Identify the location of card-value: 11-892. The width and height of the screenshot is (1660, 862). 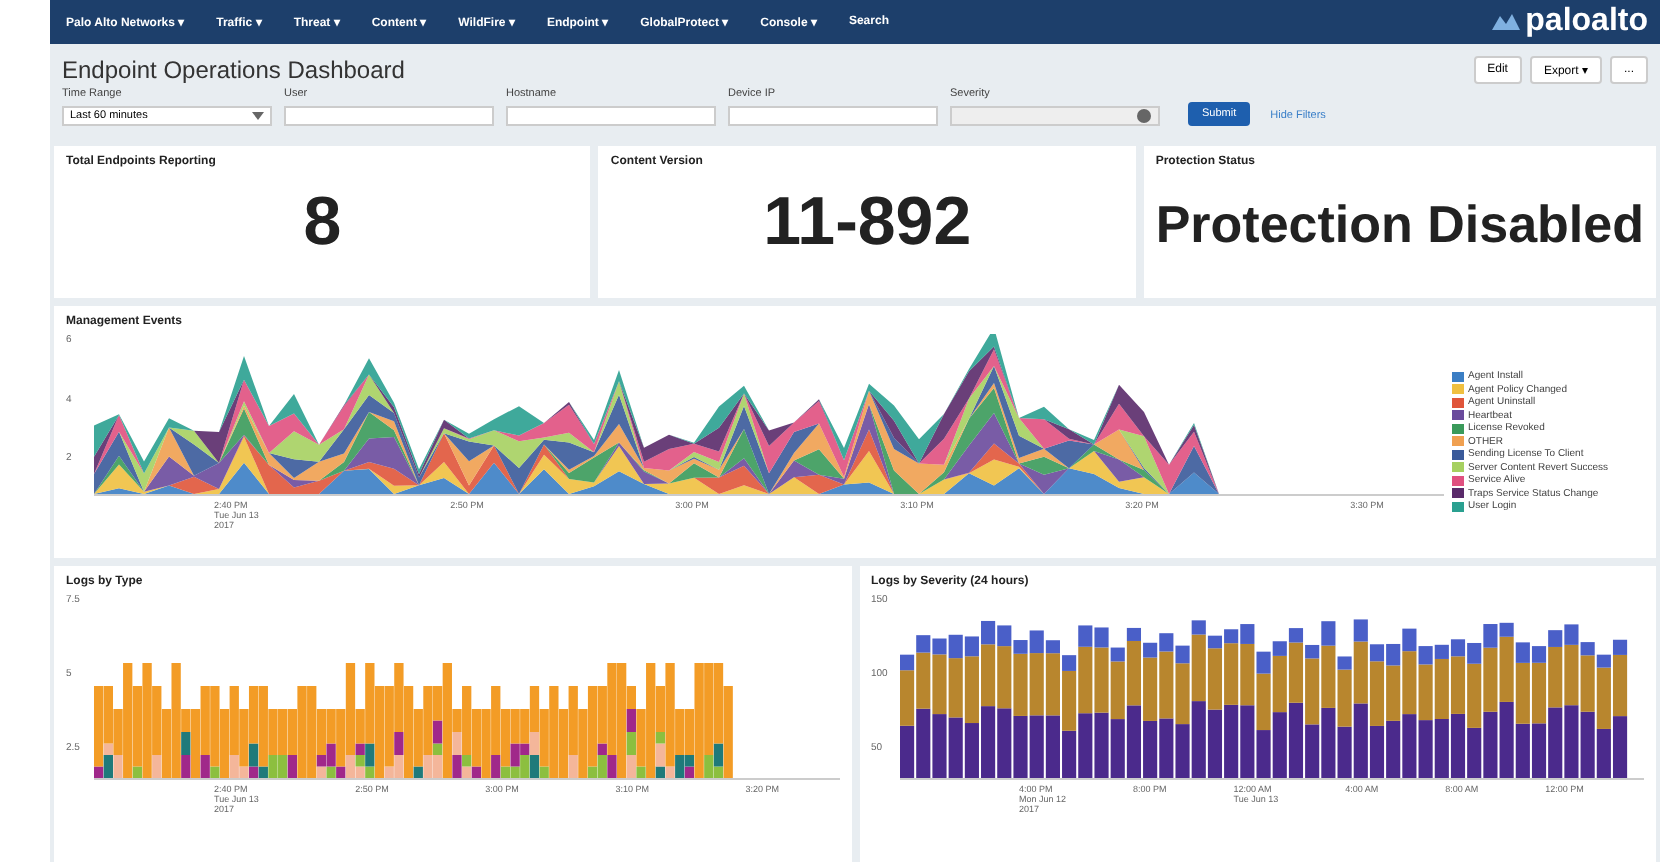
(867, 223).